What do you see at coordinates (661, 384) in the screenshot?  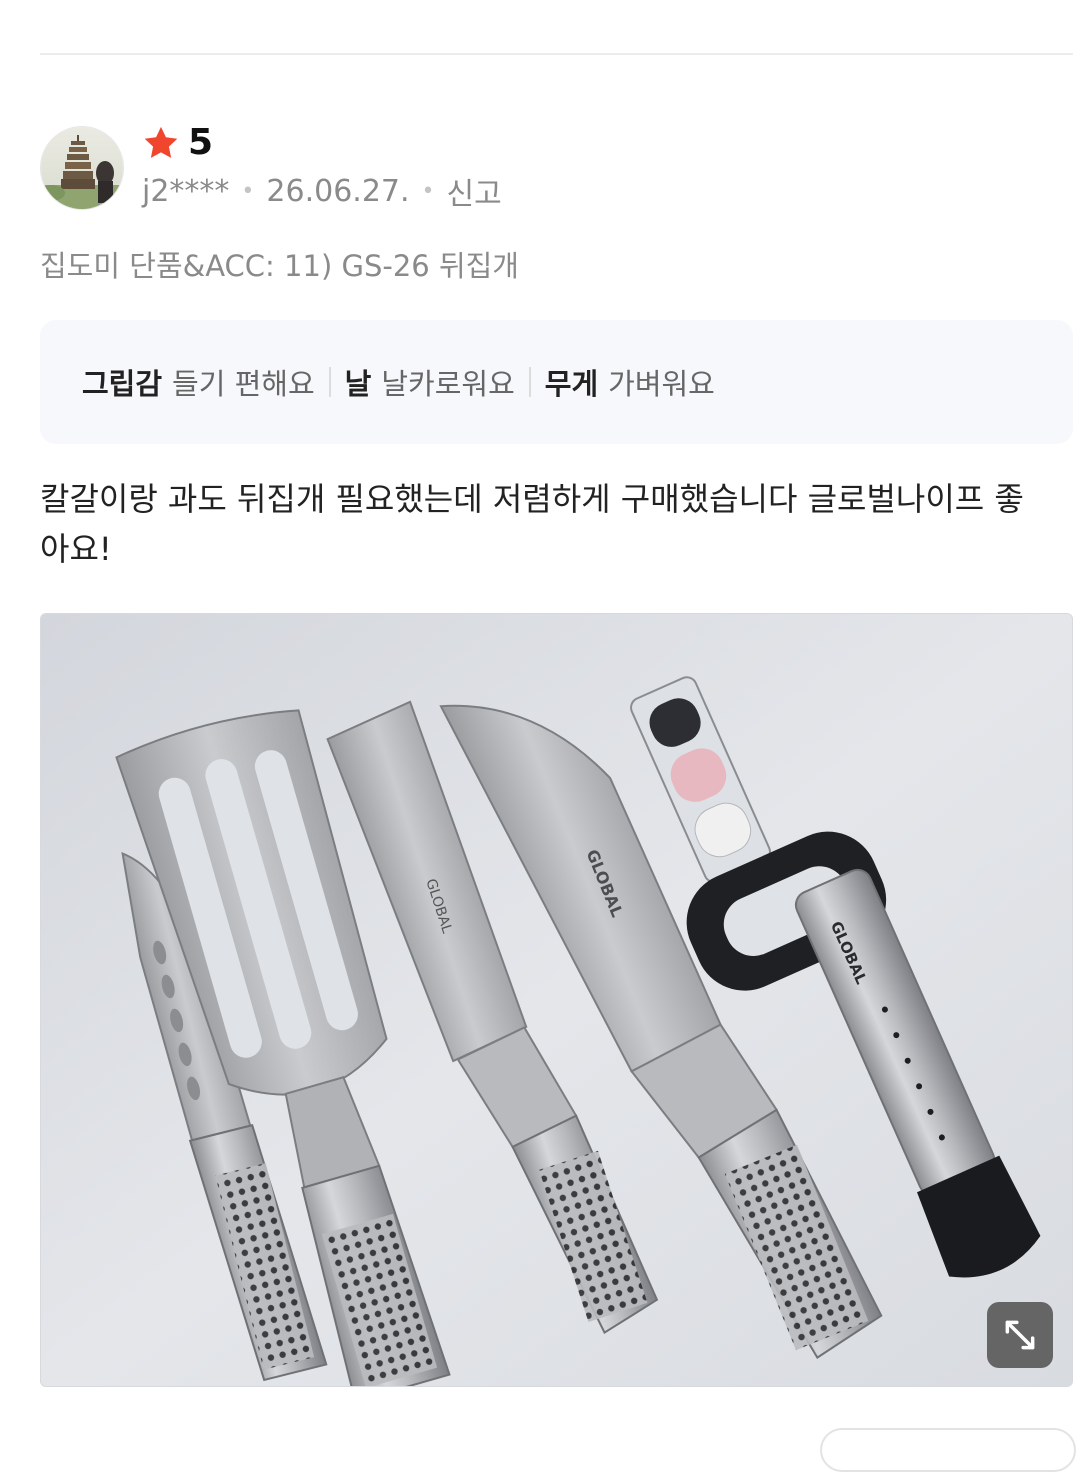 I see `attribute-value-weight: 가벼워요` at bounding box center [661, 384].